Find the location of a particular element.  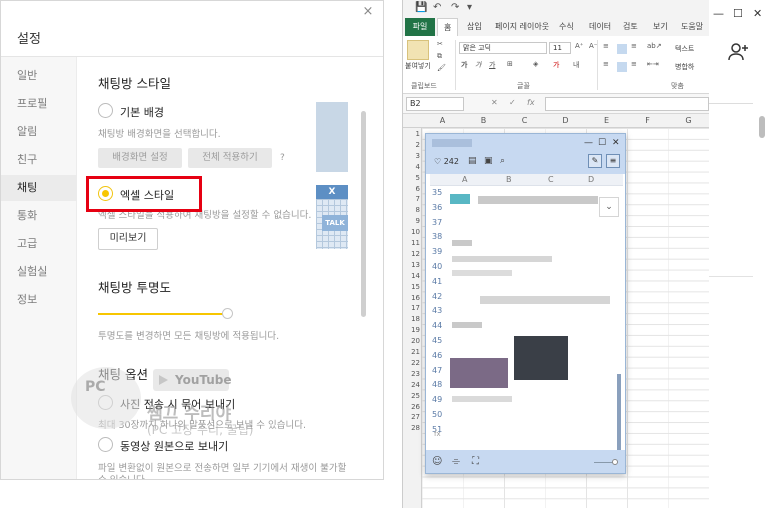

tab-home: 홈 is located at coordinates (448, 27).